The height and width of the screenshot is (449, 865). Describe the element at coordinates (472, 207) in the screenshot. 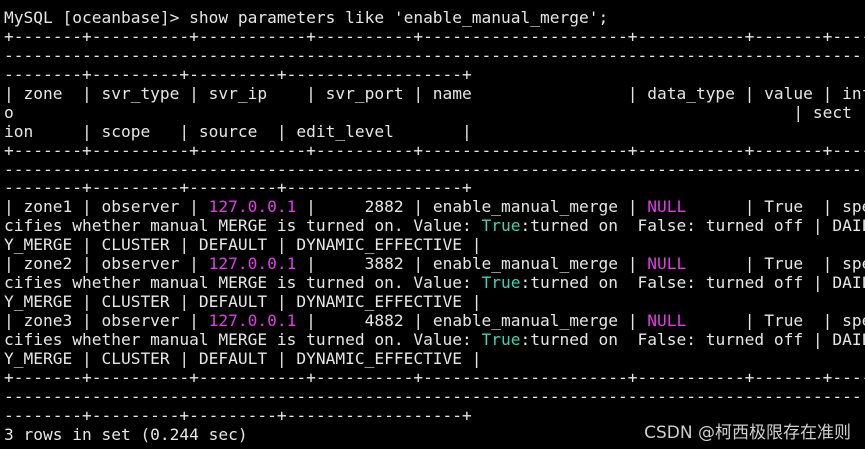

I see `terminal-text: | 2882 | enable_manual_merge |` at that location.